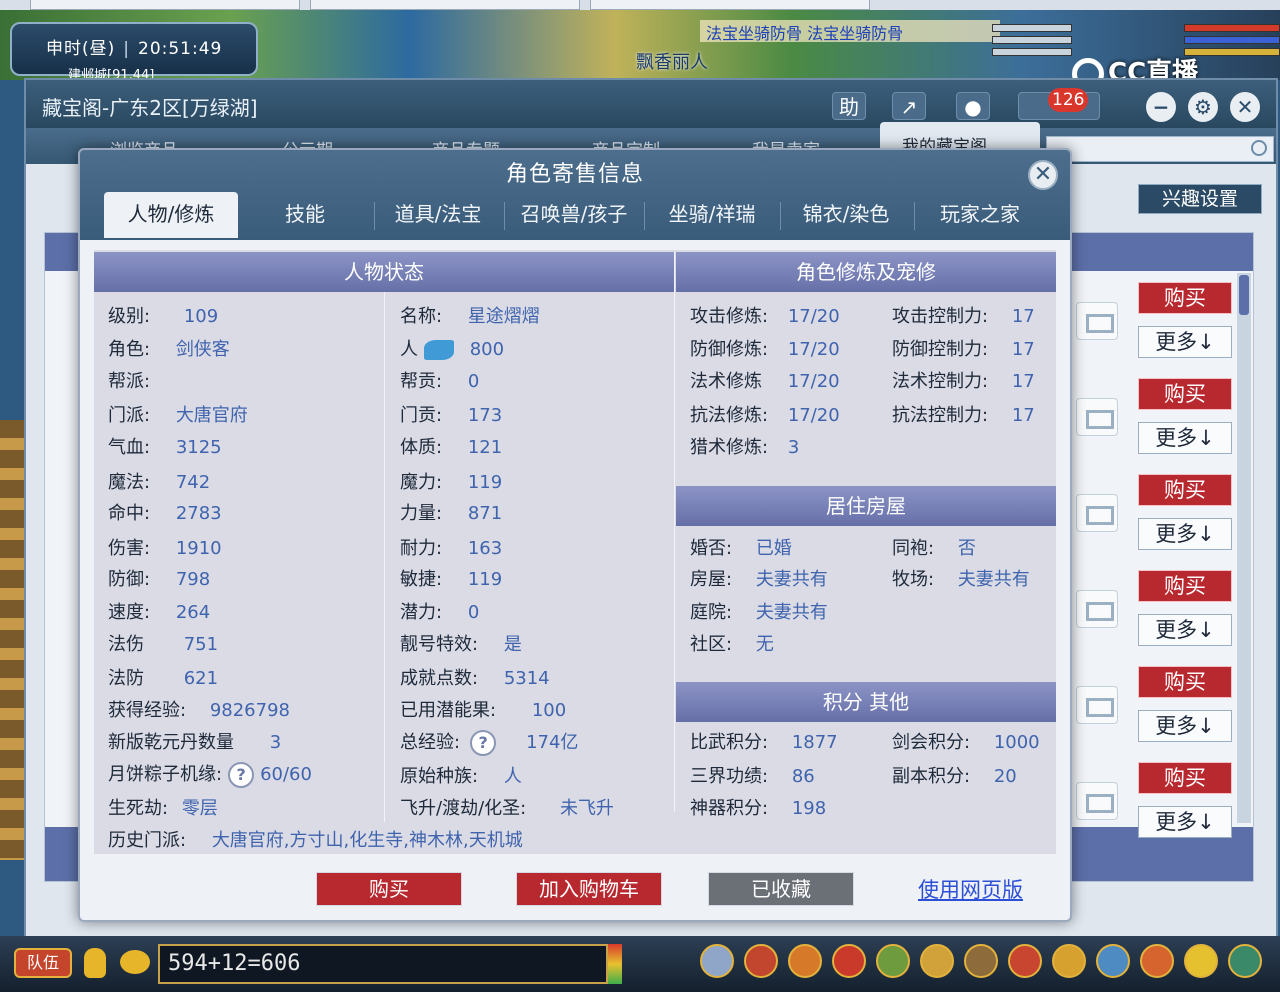  I want to click on cultivation-row: 防御控制力: 17, so click(963, 349).